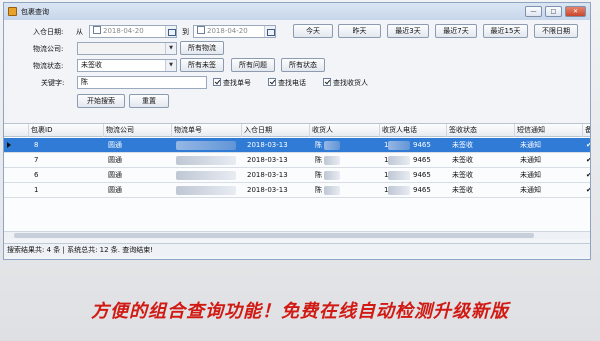 This screenshot has width=600, height=341. Describe the element at coordinates (201, 30) in the screenshot. I see `date-to-checkbox` at that location.